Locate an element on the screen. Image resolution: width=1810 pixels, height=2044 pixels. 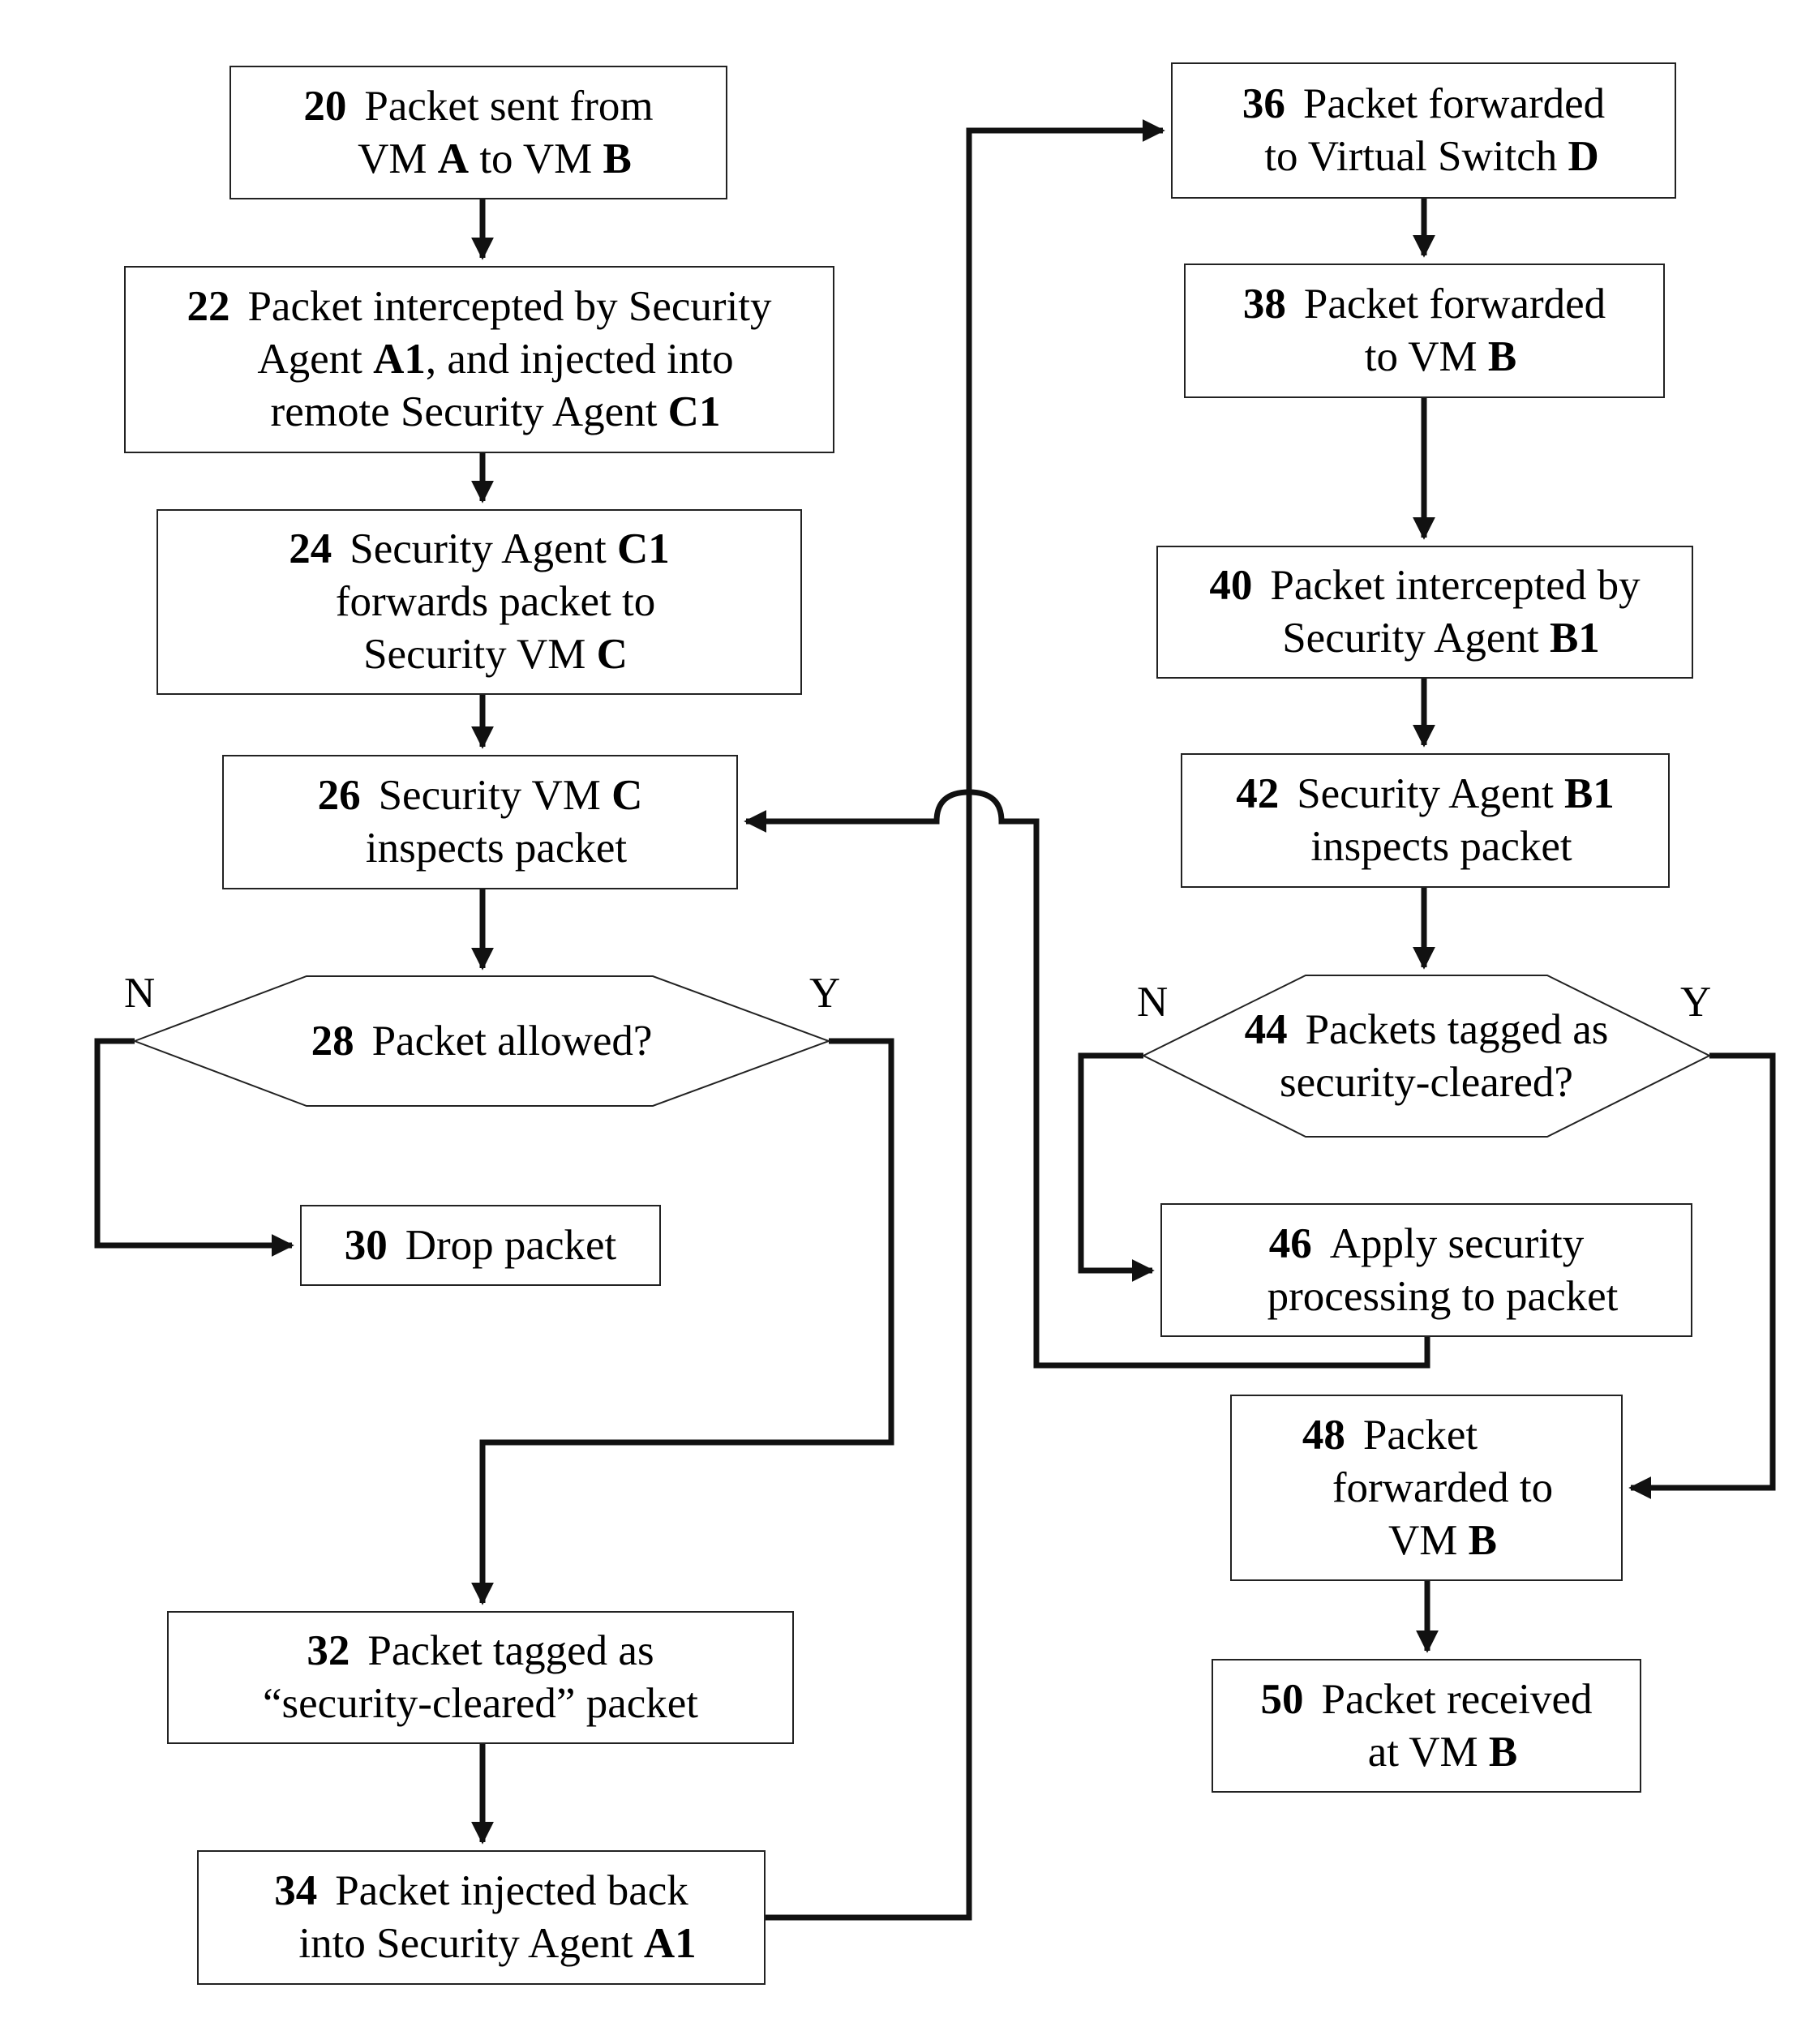
step-text: , and injected into is located at coordinates (579, 359).